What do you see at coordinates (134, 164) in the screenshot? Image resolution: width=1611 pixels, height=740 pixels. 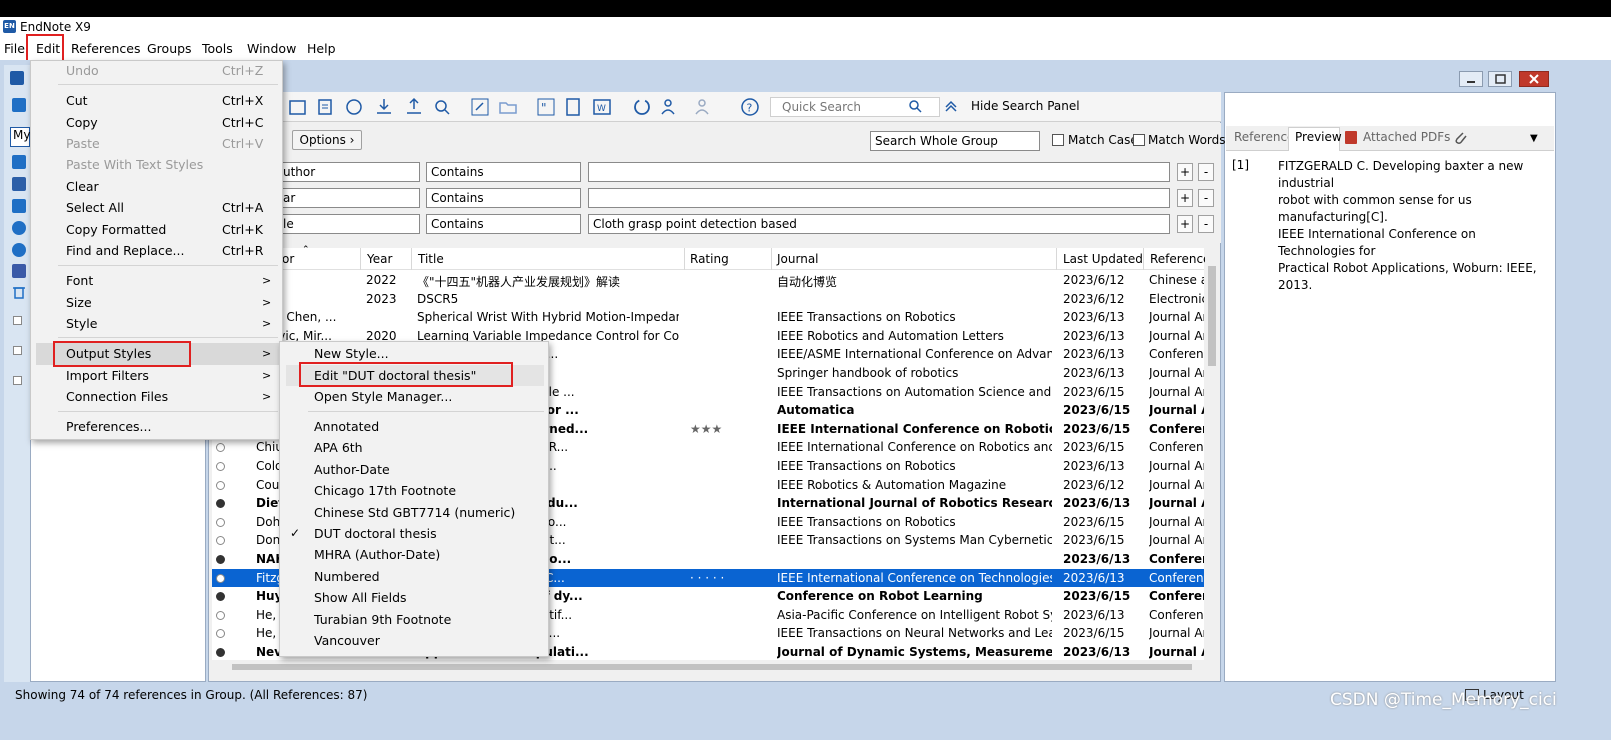 I see `menu-paste-with-text-styles: Paste With Text Styles` at bounding box center [134, 164].